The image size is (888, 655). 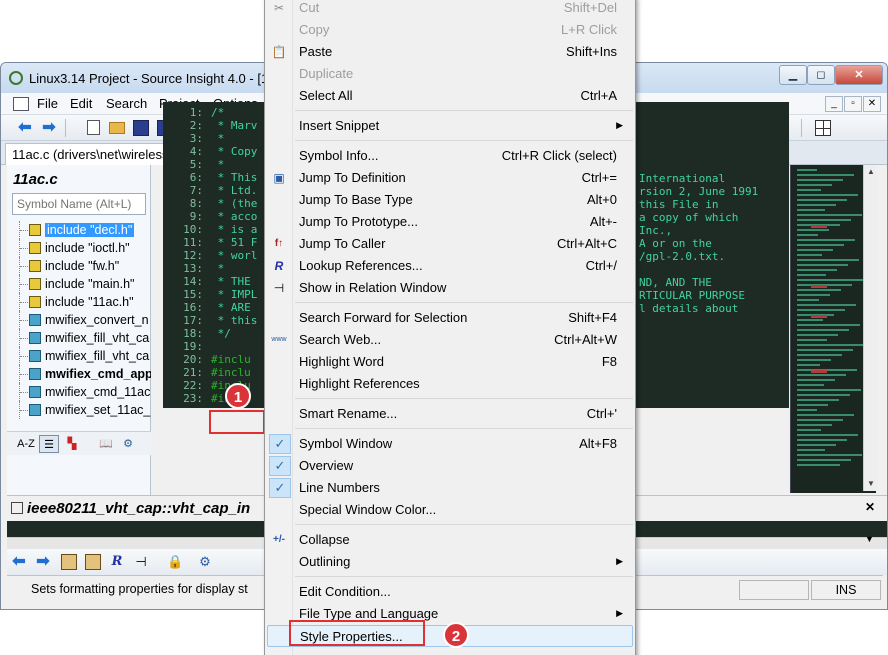 What do you see at coordinates (79, 284) in the screenshot?
I see `symbol-list-item: include "main.h"` at bounding box center [79, 284].